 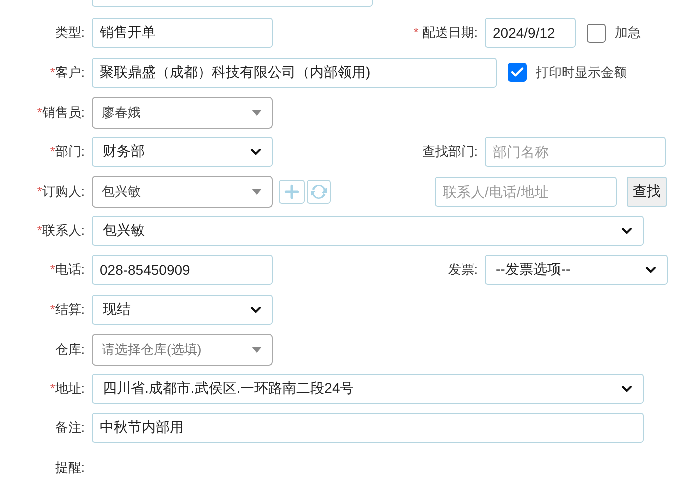 I want to click on dropdown: 包兴敏, so click(x=368, y=231).